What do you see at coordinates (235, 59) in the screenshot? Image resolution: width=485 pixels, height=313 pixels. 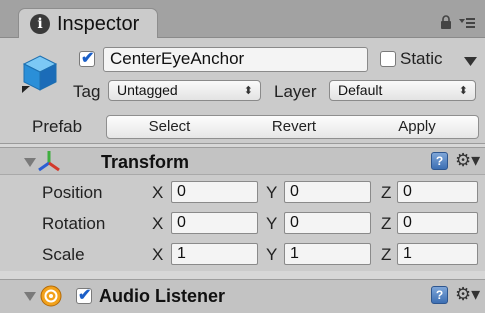 I see `name-field: CenterEyeAnchor` at bounding box center [235, 59].